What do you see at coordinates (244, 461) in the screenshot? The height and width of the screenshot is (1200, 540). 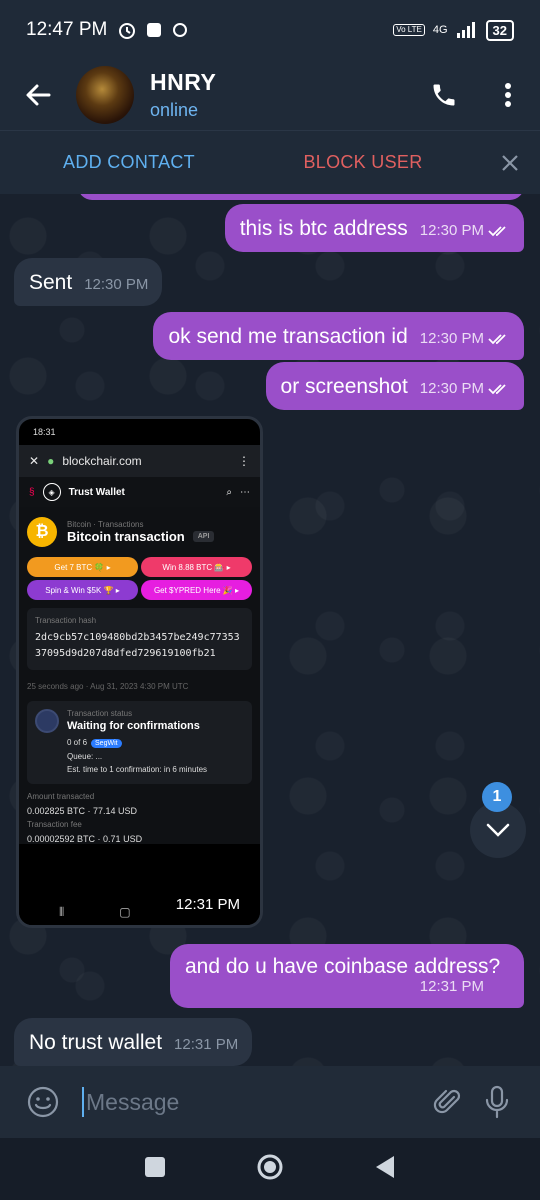 I see `more-vertical-icon: ⋮` at bounding box center [244, 461].